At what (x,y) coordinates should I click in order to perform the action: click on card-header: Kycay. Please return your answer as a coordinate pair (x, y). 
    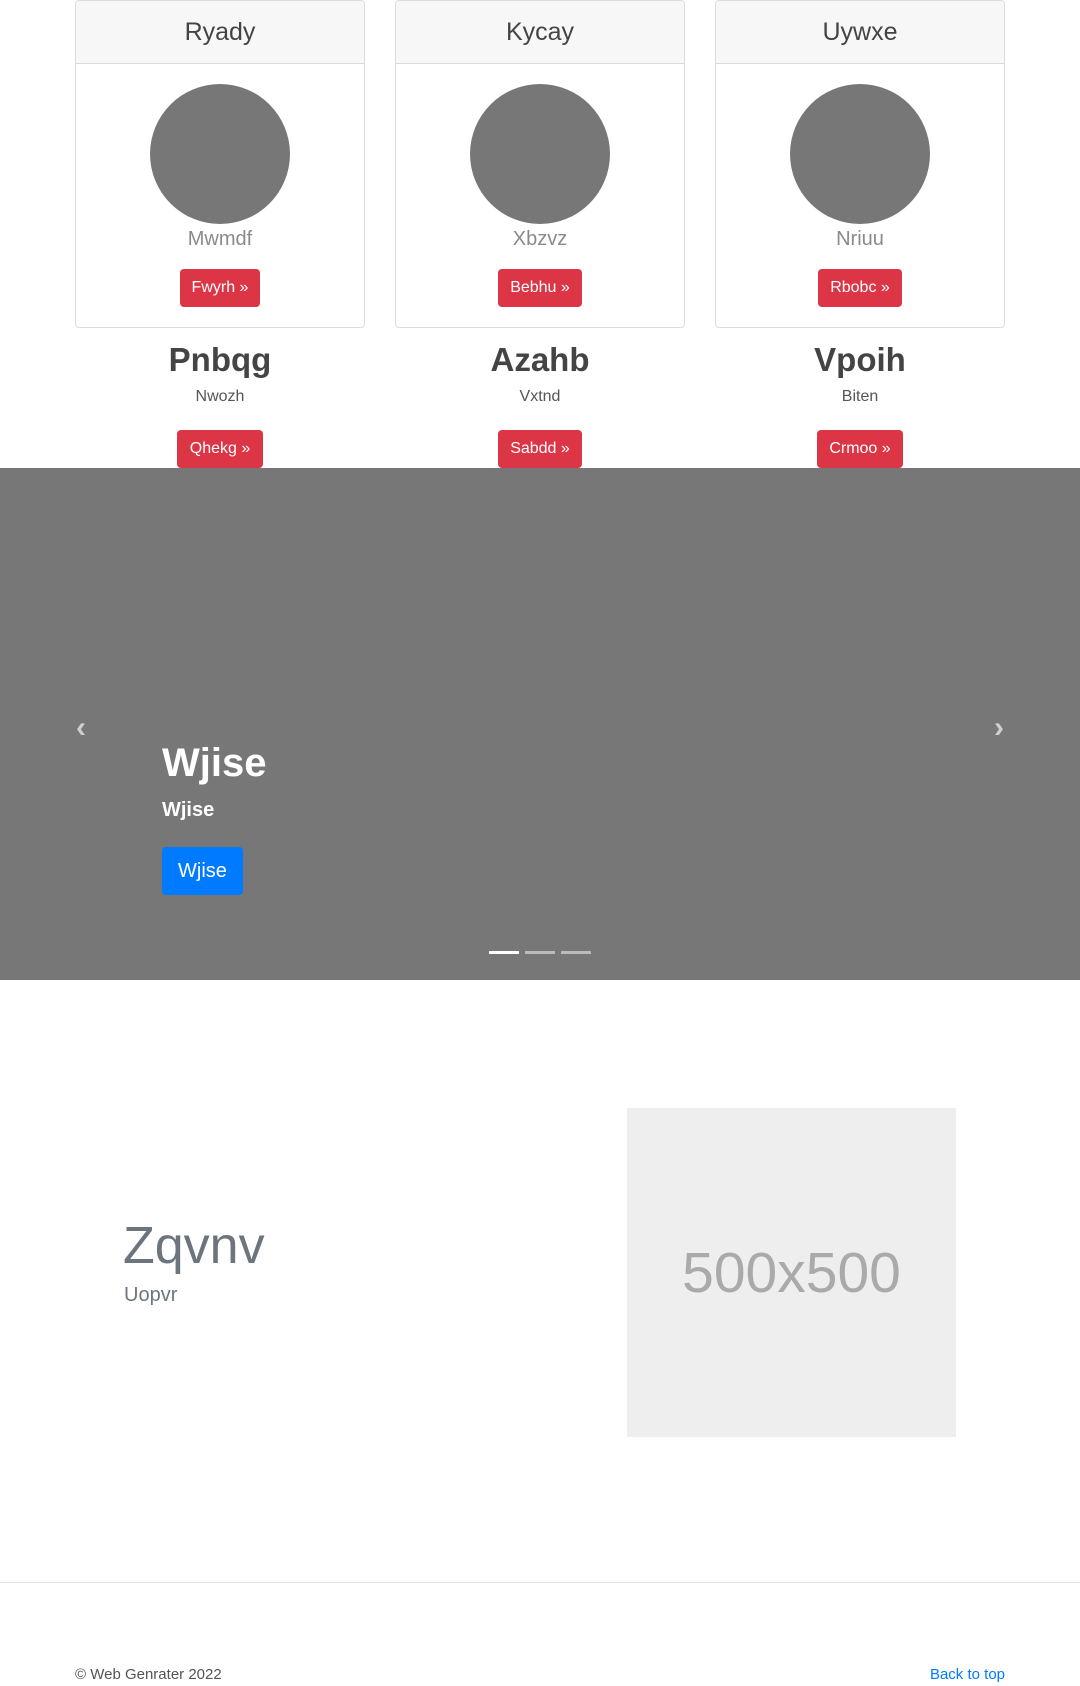
    Looking at the image, I should click on (540, 32).